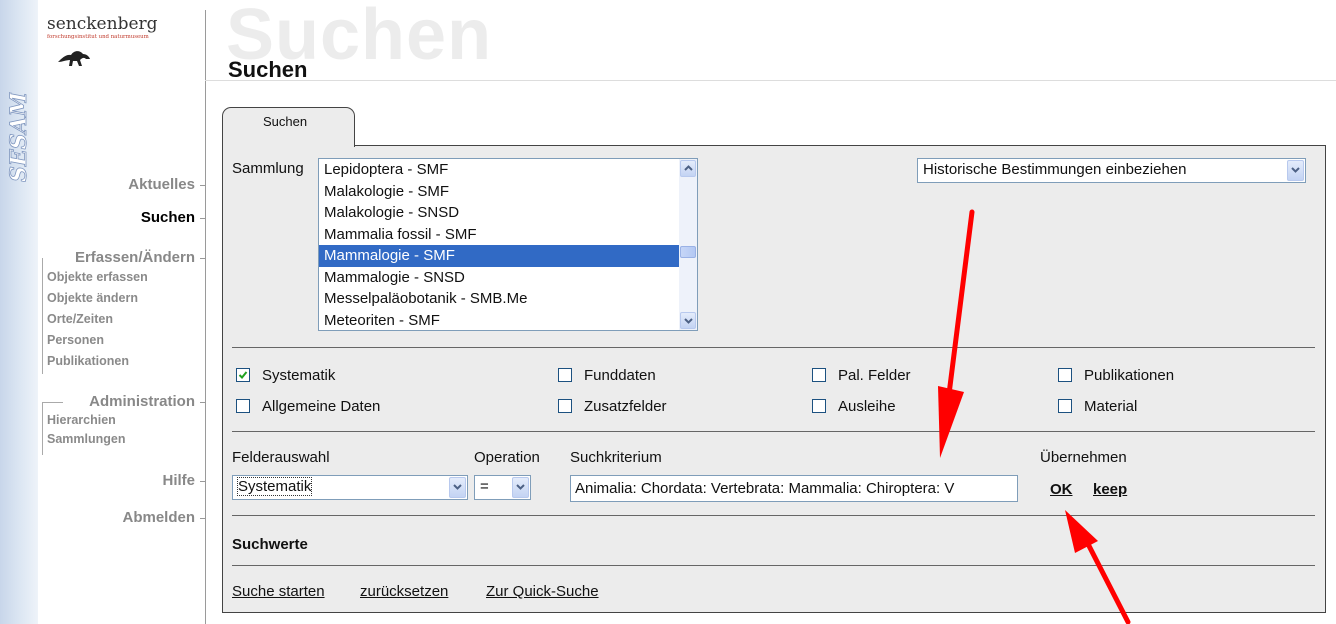 The image size is (1336, 624). I want to click on sammlung-option: Malakologie - SMF, so click(508, 192).